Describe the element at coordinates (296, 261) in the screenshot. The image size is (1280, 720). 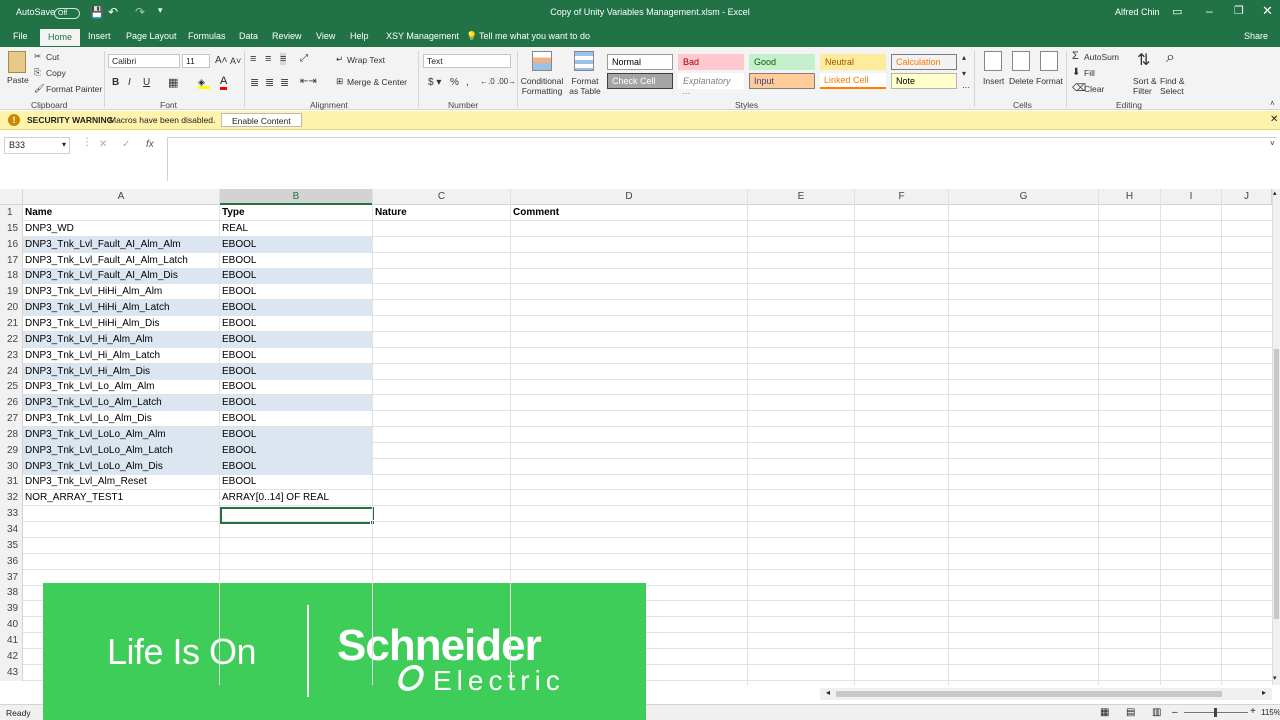
I see `cell-b-17: EBOOL` at that location.